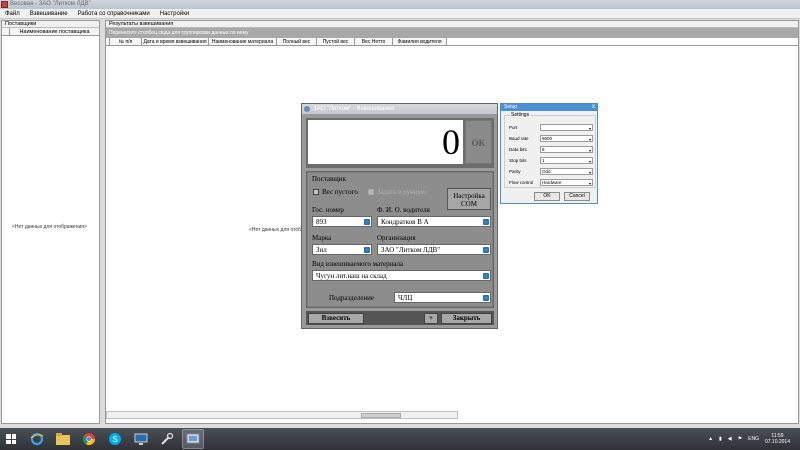 This screenshot has width=800, height=450. Describe the element at coordinates (593, 107) in the screenshot. I see `close-icon: x` at that location.